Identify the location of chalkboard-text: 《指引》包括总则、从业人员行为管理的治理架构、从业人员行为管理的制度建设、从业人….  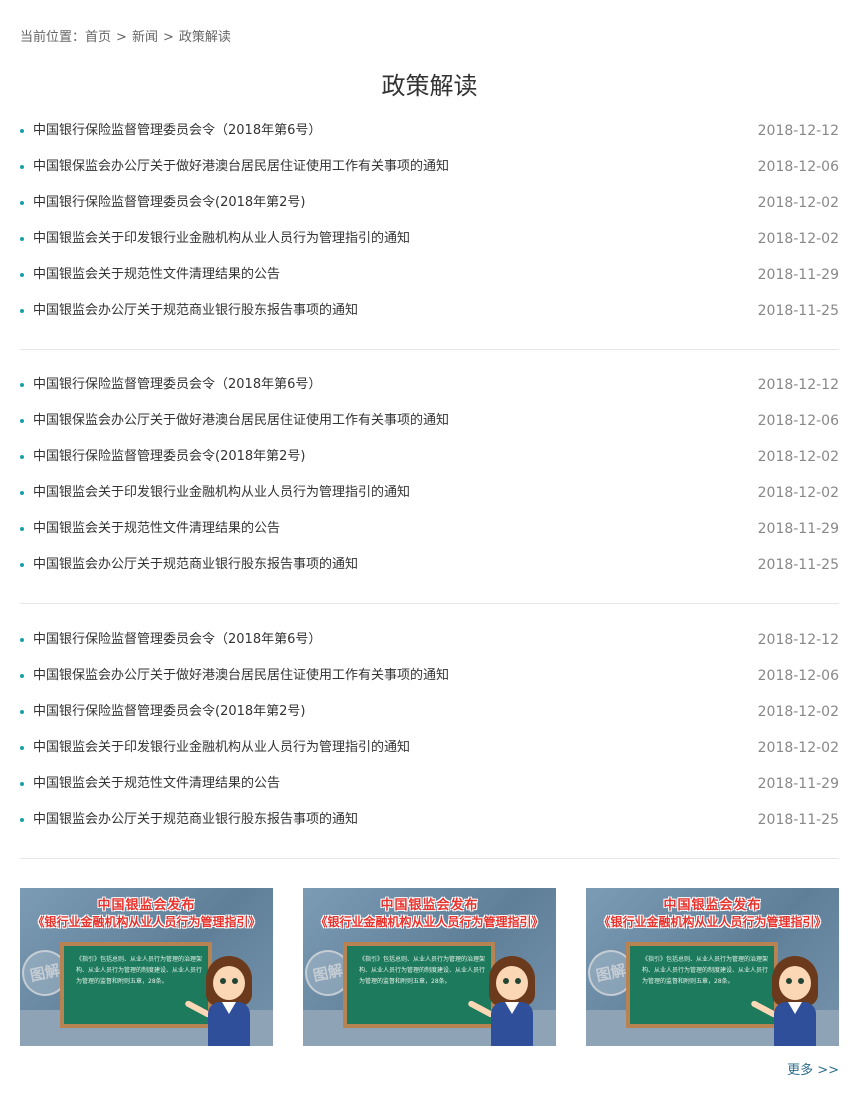
(139, 970).